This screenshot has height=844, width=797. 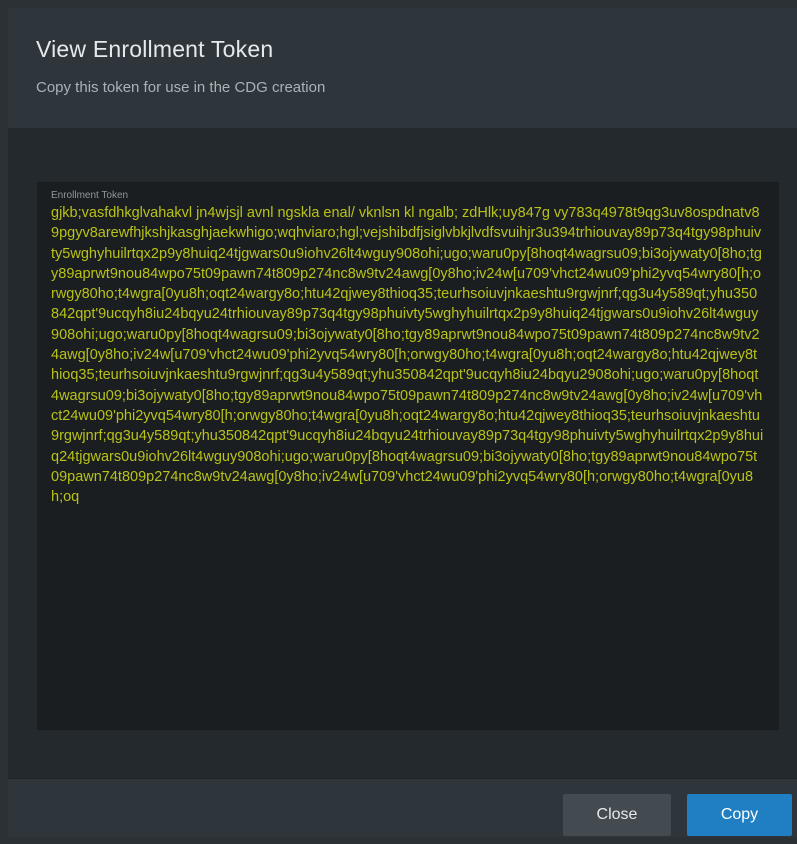 I want to click on dialog-footer: Close Copy, so click(x=402, y=807).